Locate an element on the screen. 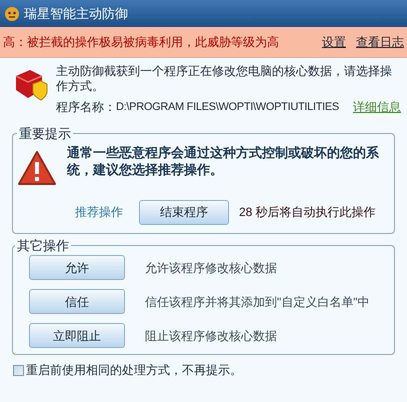 This screenshot has width=407, height=402. alert-text: 高：被拦截的操作极易被病毒利用，此威胁等级为高 is located at coordinates (141, 42).